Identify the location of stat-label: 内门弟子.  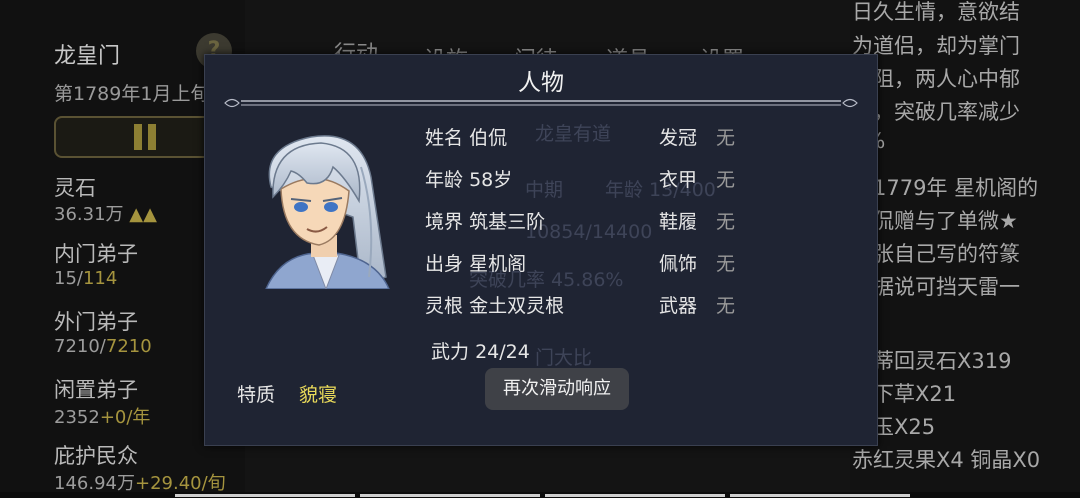
(96, 254).